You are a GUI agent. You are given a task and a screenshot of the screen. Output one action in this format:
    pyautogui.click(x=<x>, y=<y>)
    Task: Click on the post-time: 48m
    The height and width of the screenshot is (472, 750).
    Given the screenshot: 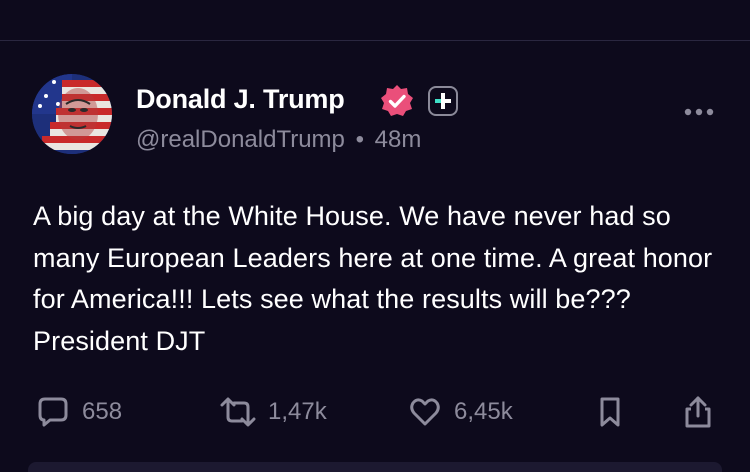 What is the action you would take?
    pyautogui.click(x=398, y=139)
    